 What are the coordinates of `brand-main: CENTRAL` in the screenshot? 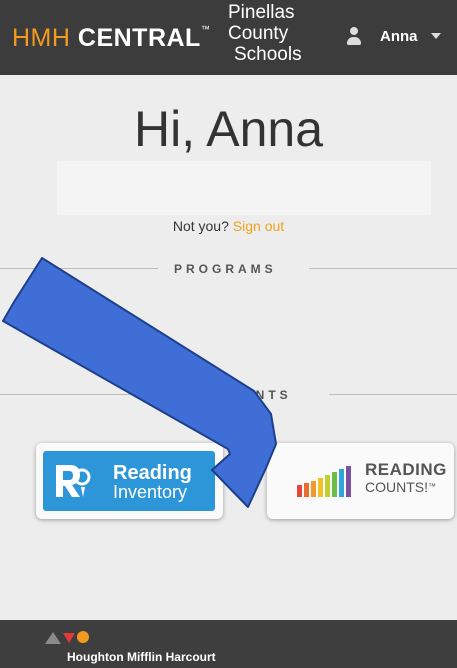 It's located at (139, 38).